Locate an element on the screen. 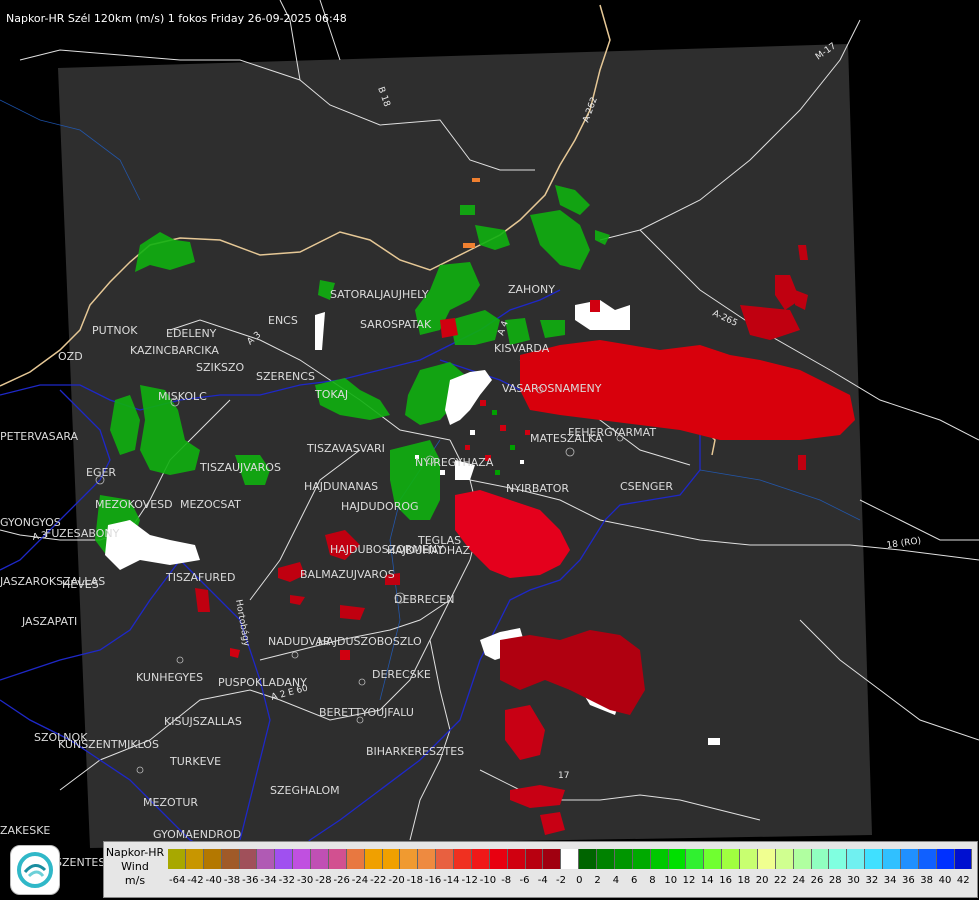 This screenshot has width=979, height=900. place-label: HAJDUSZOBOSZLO is located at coordinates (370, 641).